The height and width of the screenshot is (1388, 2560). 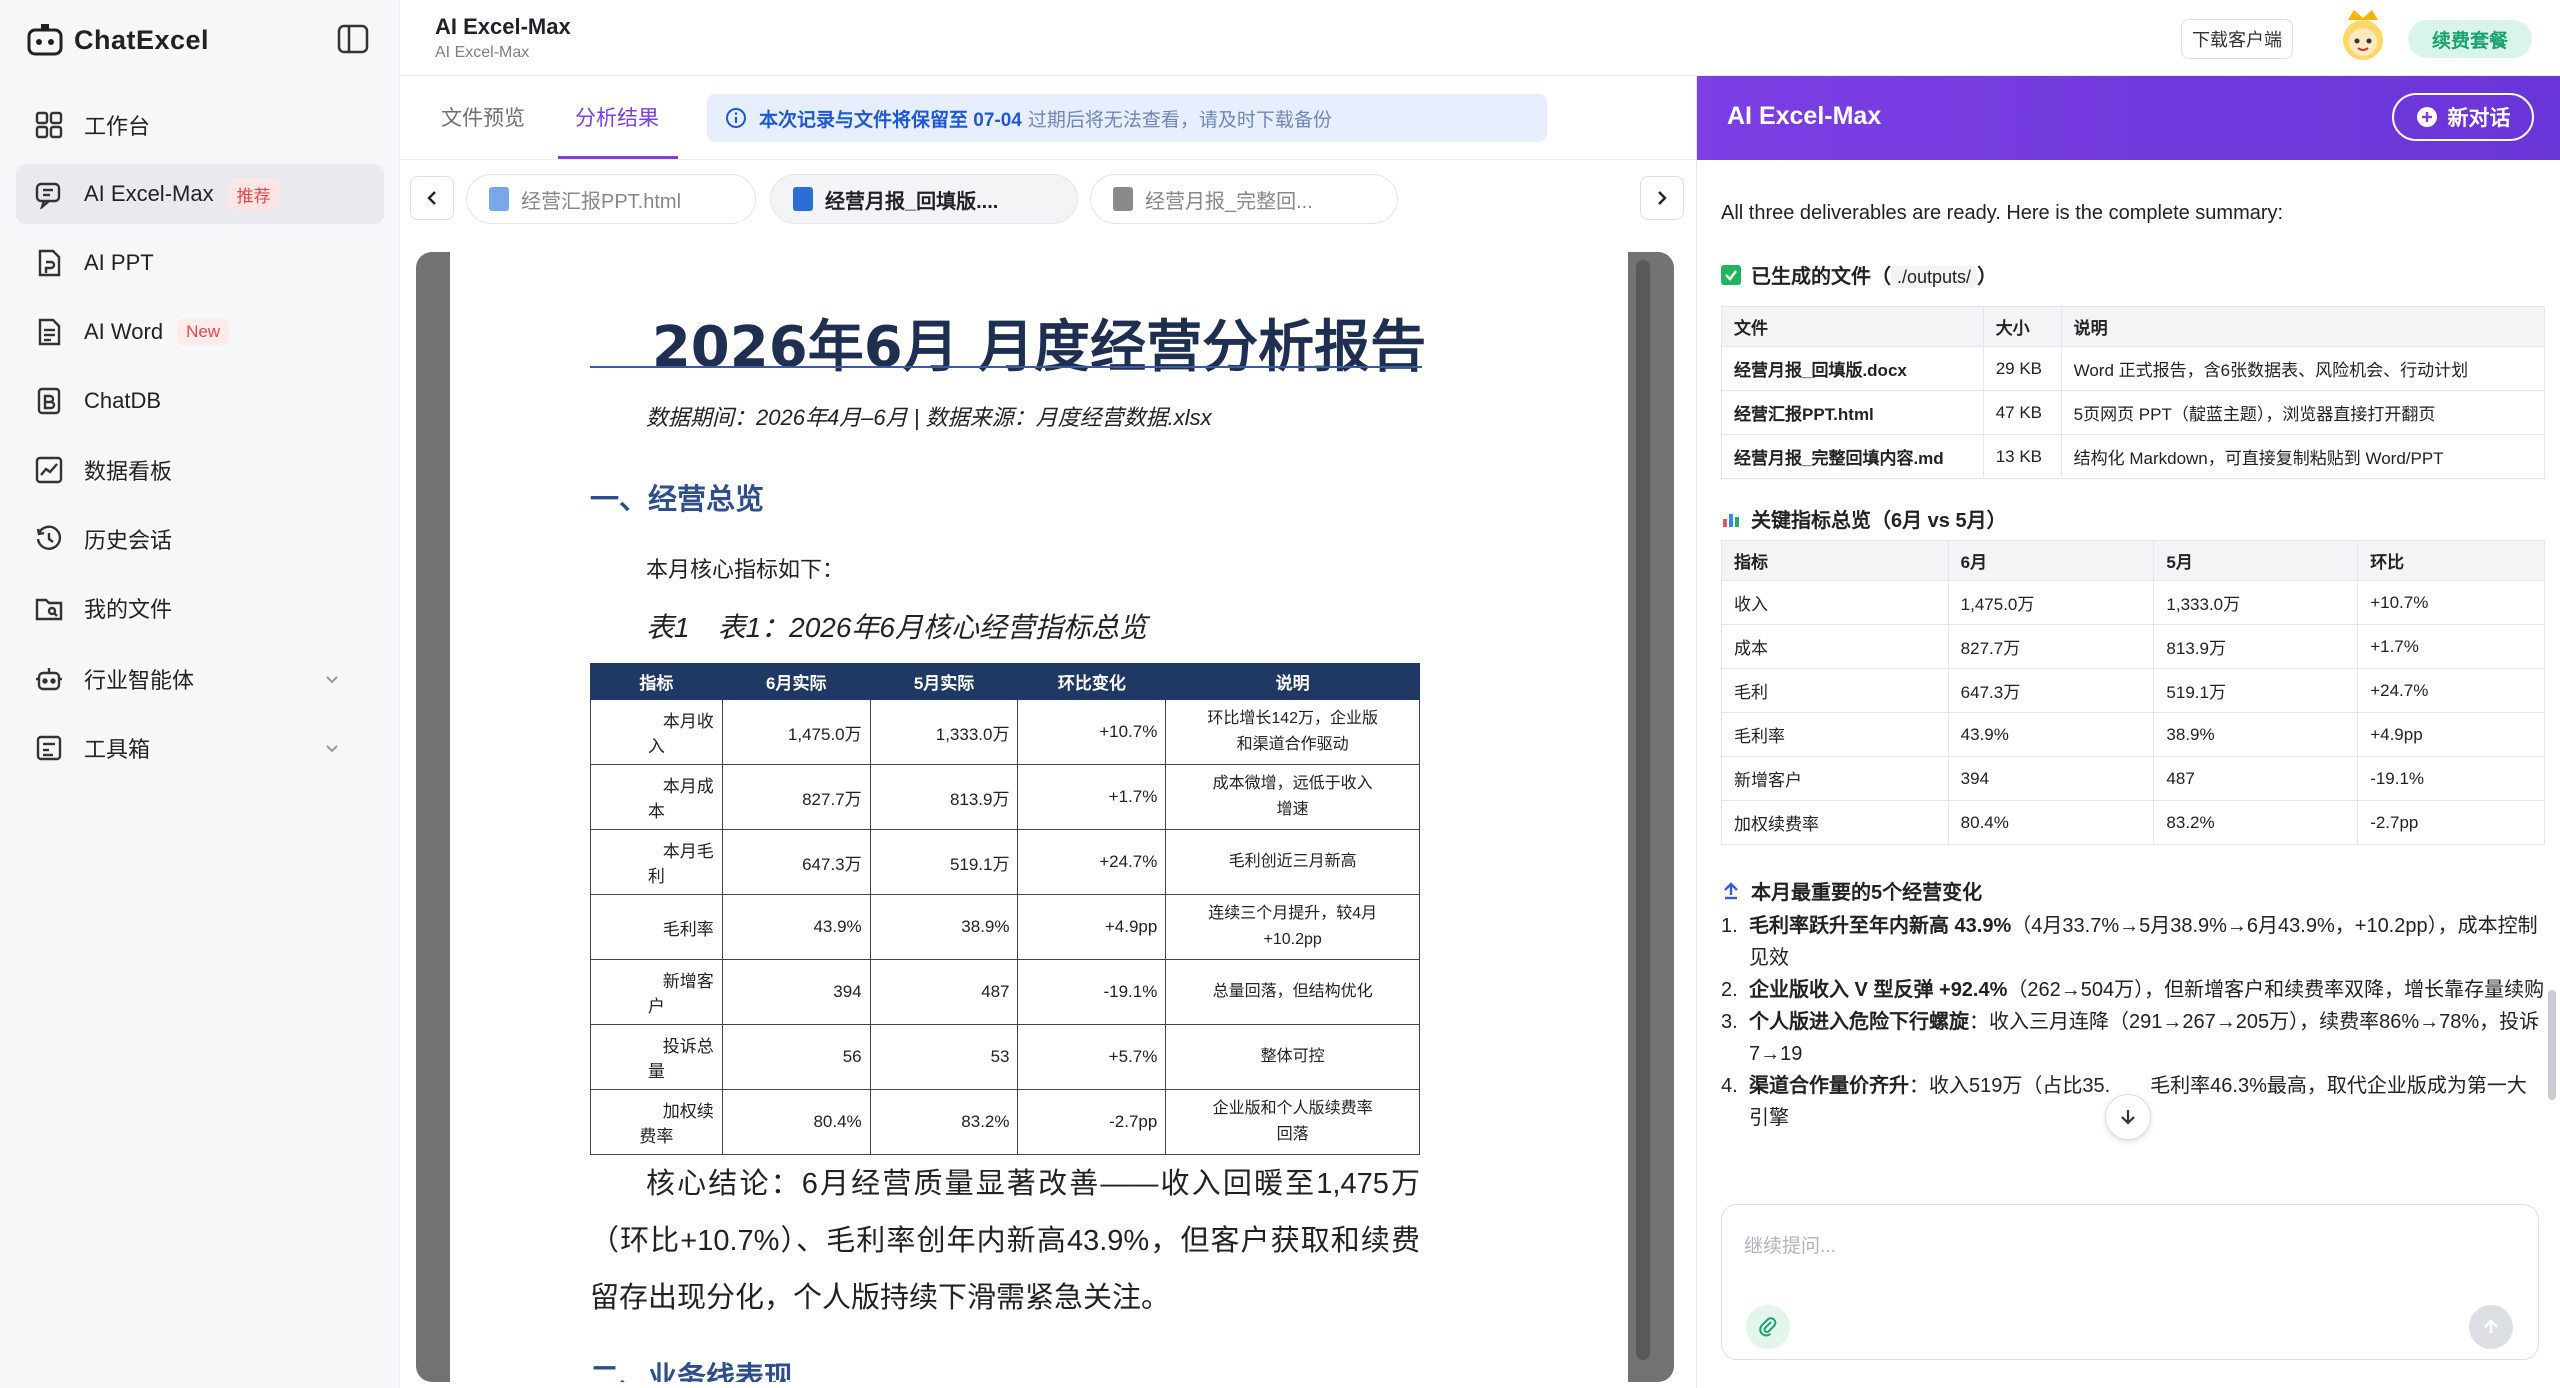 I want to click on upload-arrow-icon, so click(x=1731, y=890).